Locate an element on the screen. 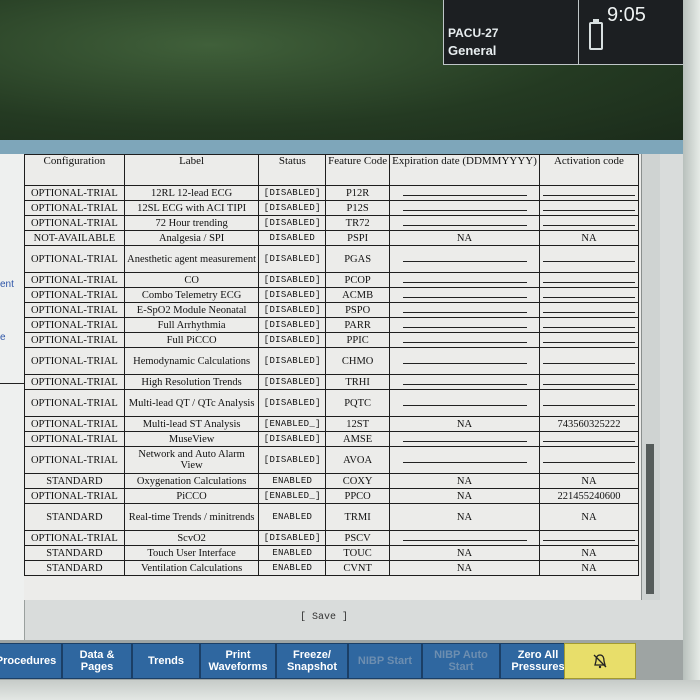 Image resolution: width=700 pixels, height=700 pixels. table-scrollbar is located at coordinates (650, 377).